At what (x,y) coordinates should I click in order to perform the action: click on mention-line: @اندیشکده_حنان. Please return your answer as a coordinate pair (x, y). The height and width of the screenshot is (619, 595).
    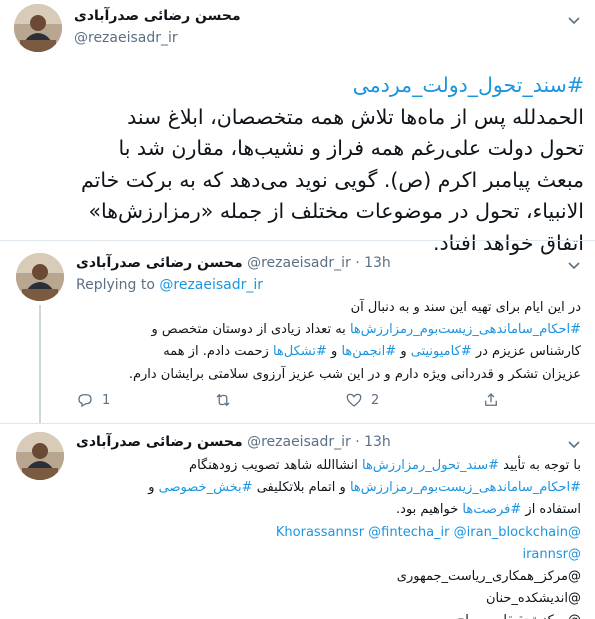
    Looking at the image, I should click on (328, 599).